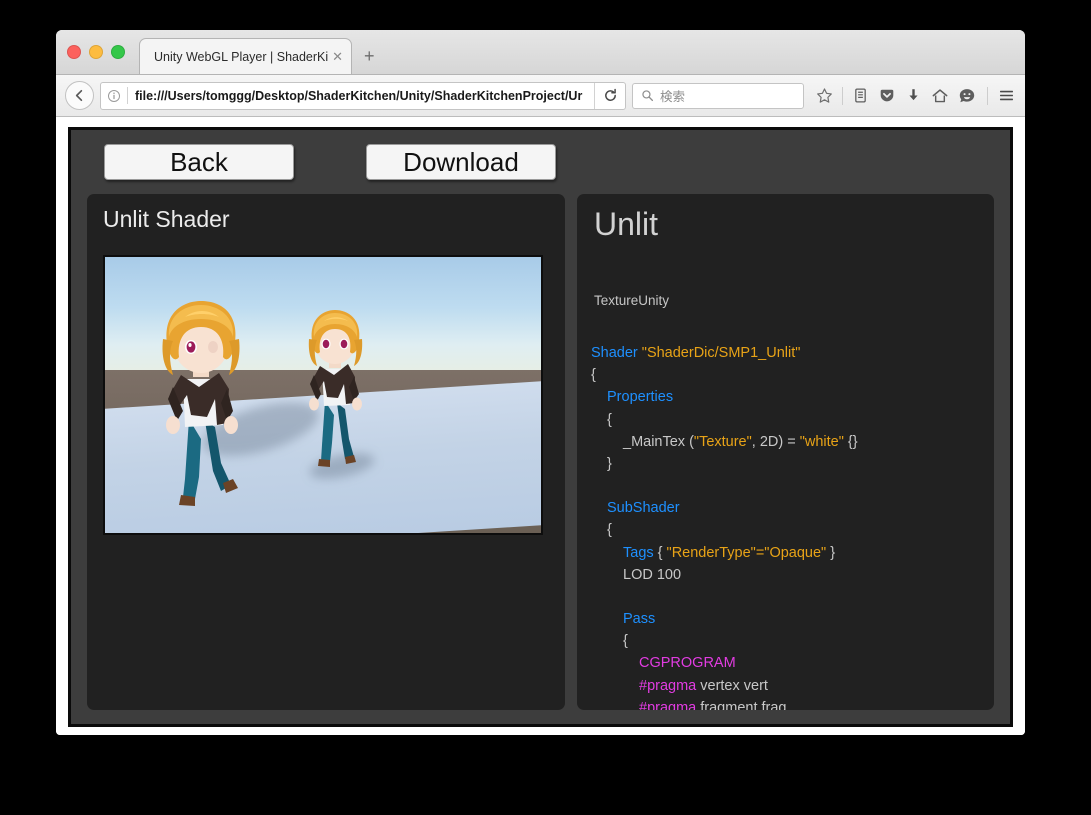 This screenshot has width=1091, height=815. I want to click on back-button, so click(79, 95).